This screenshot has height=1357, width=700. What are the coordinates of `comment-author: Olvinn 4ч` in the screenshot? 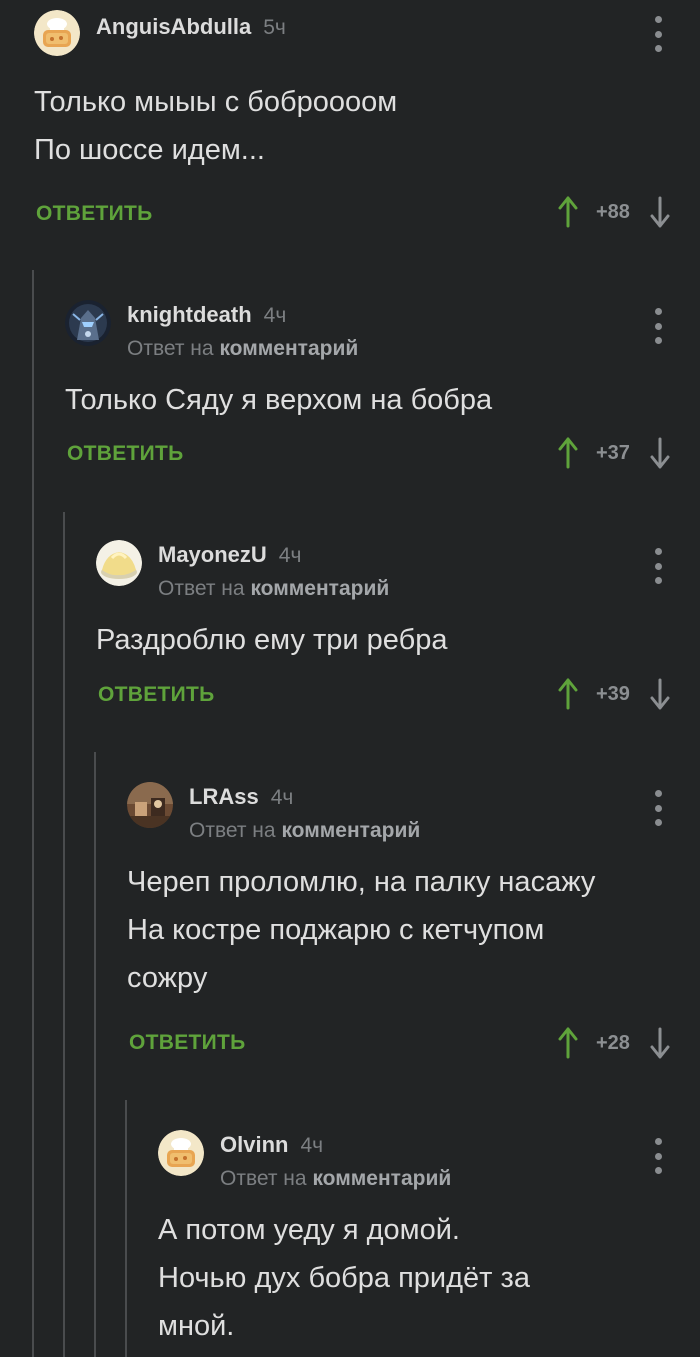 It's located at (271, 1145).